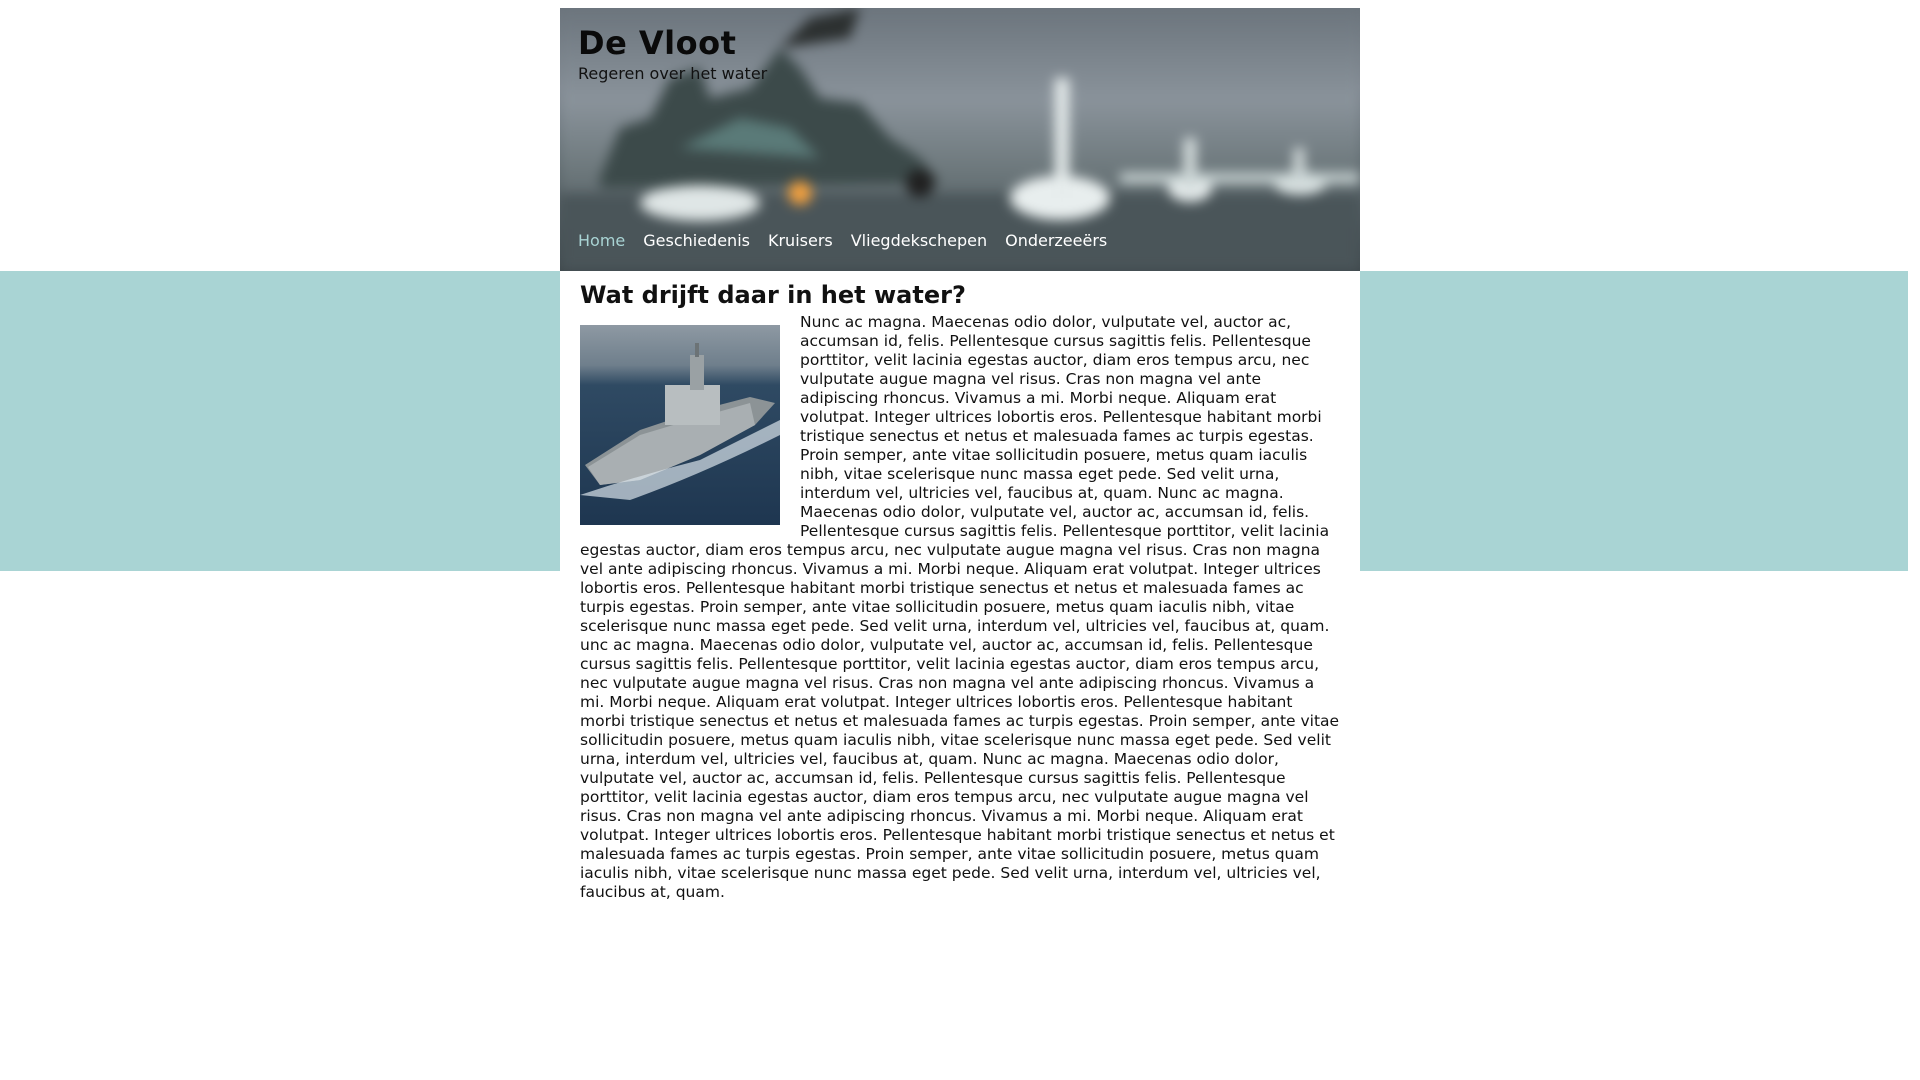 Image resolution: width=1920 pixels, height=1080 pixels. I want to click on nav-item-home: Home, so click(601, 240).